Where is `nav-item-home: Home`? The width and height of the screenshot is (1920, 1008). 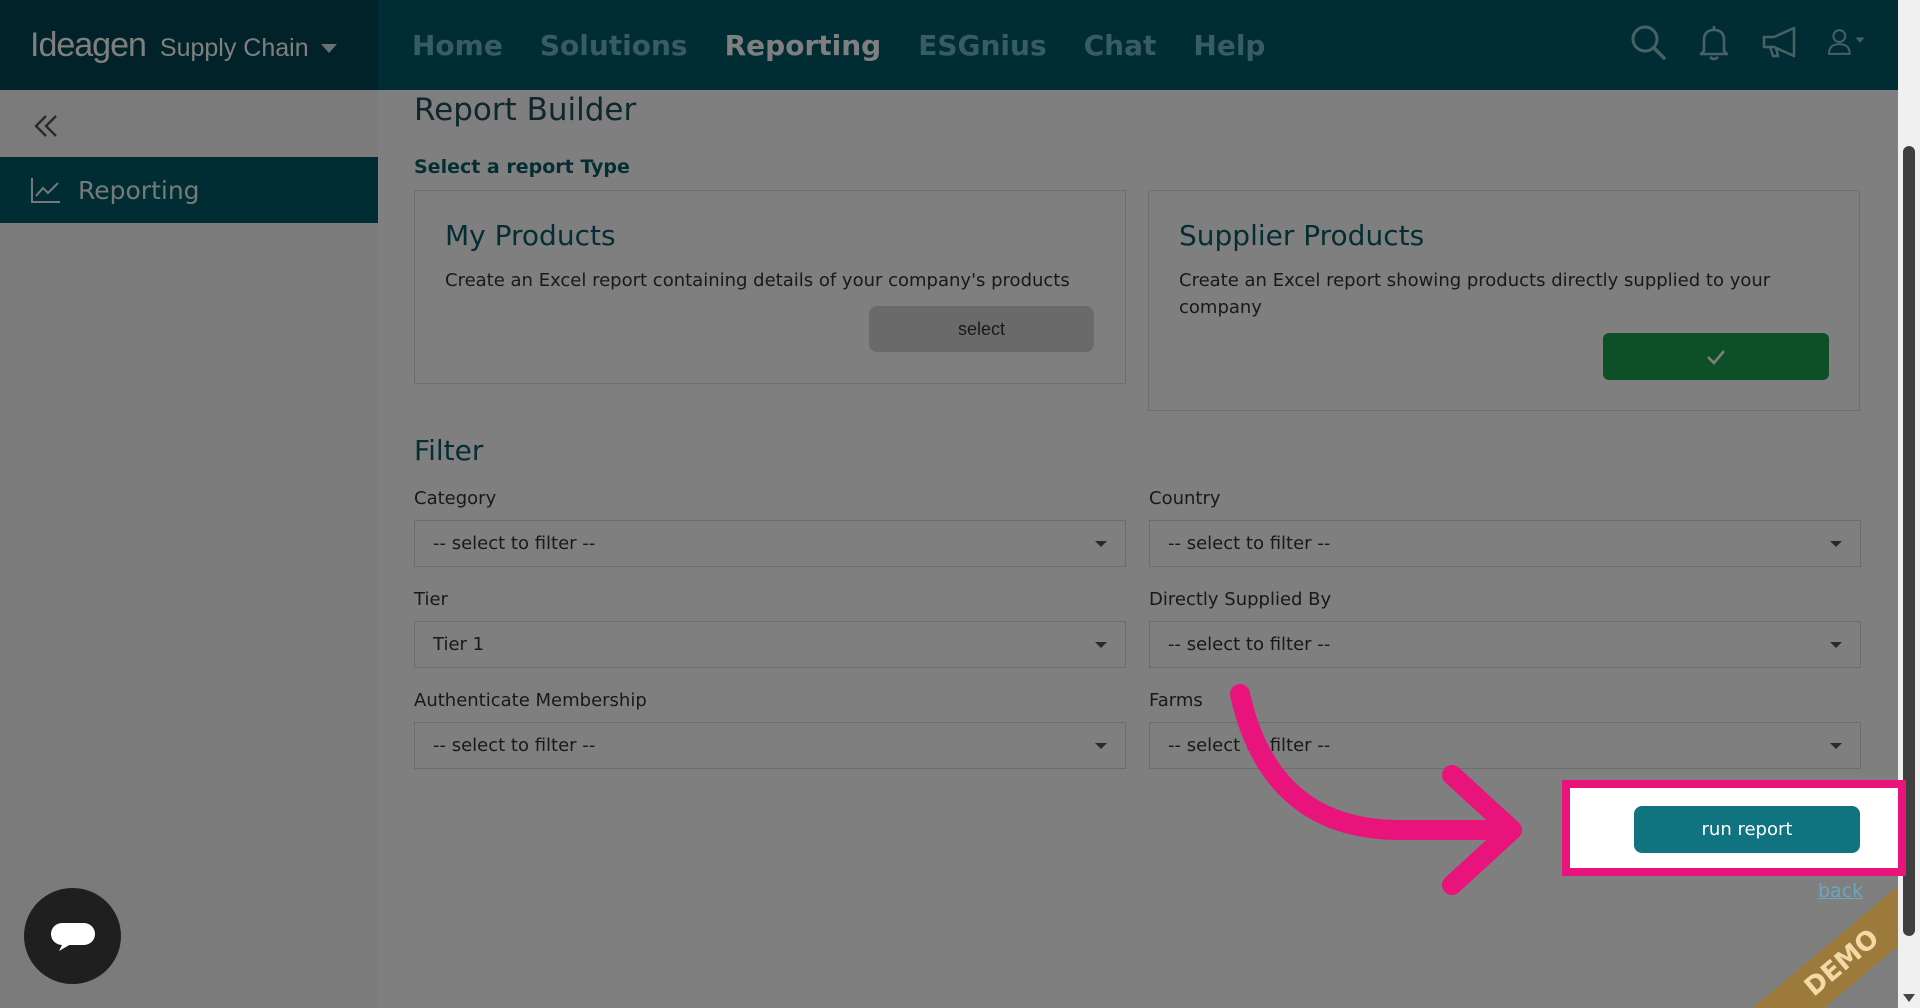 nav-item-home: Home is located at coordinates (457, 45).